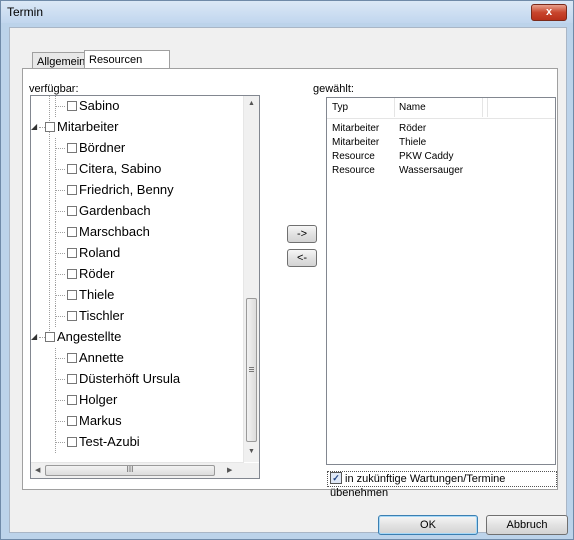 This screenshot has width=574, height=540. I want to click on cell-name: Wassersauger, so click(431, 170).